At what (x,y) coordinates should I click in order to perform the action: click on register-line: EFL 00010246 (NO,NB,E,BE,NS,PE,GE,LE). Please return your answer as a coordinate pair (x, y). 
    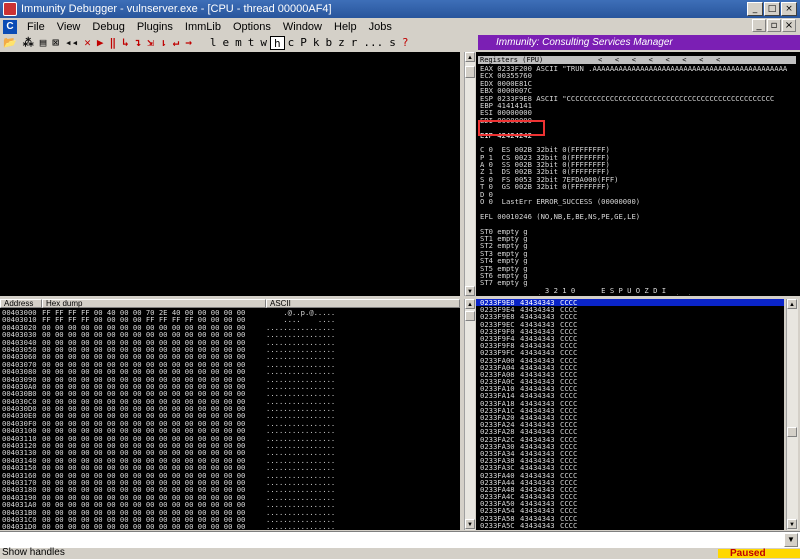
    Looking at the image, I should click on (639, 216).